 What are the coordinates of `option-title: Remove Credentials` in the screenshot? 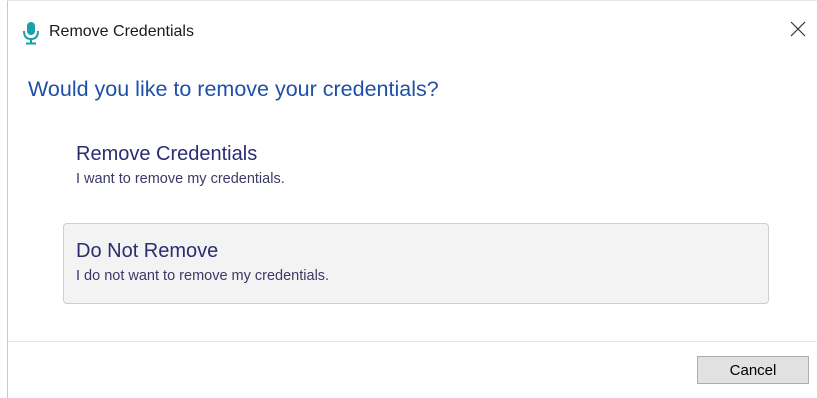 It's located at (167, 154).